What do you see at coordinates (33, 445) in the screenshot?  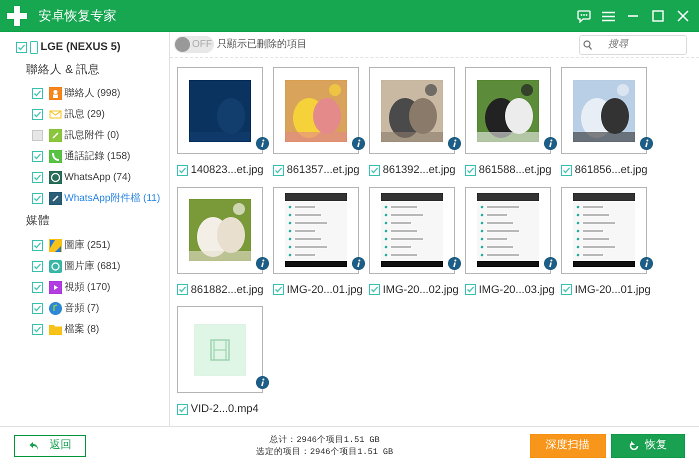 I see `back-arrow-icon` at bounding box center [33, 445].